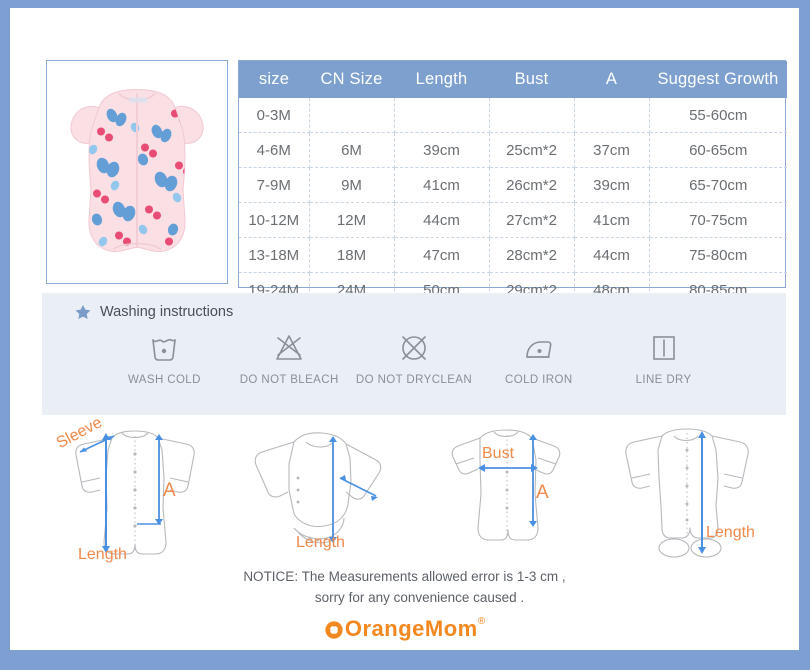 This screenshot has width=810, height=670. What do you see at coordinates (411, 628) in the screenshot?
I see `brand-name: OrangeMom` at bounding box center [411, 628].